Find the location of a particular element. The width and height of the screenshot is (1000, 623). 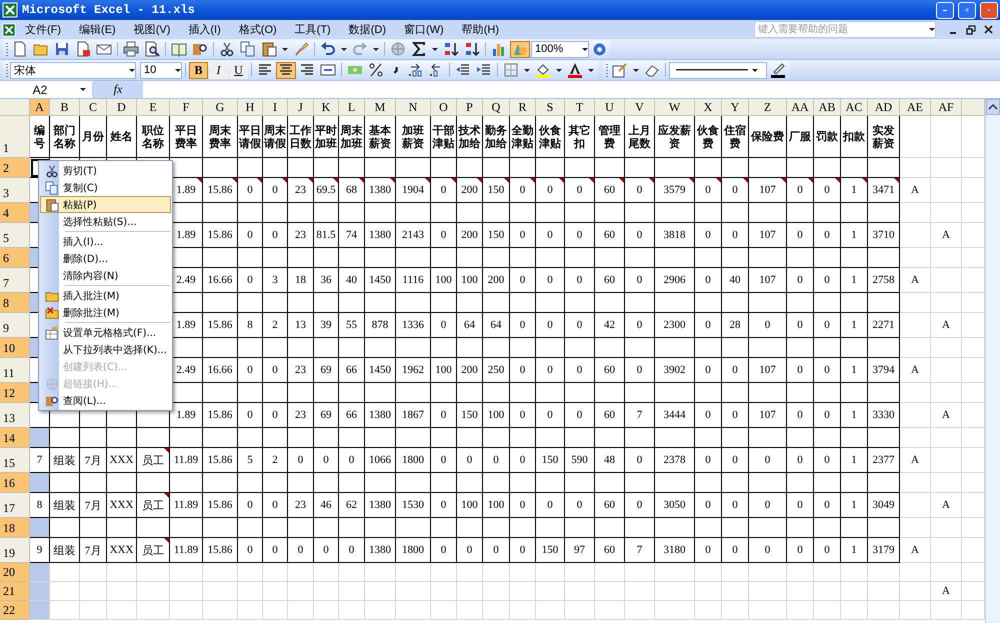

row-header: 1 is located at coordinates (15, 137).